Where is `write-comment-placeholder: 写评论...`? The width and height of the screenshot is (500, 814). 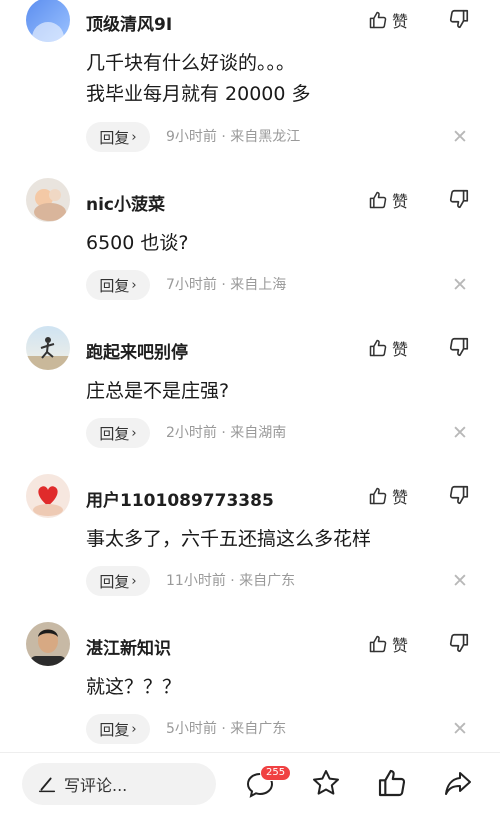
write-comment-placeholder: 写评论... is located at coordinates (96, 785).